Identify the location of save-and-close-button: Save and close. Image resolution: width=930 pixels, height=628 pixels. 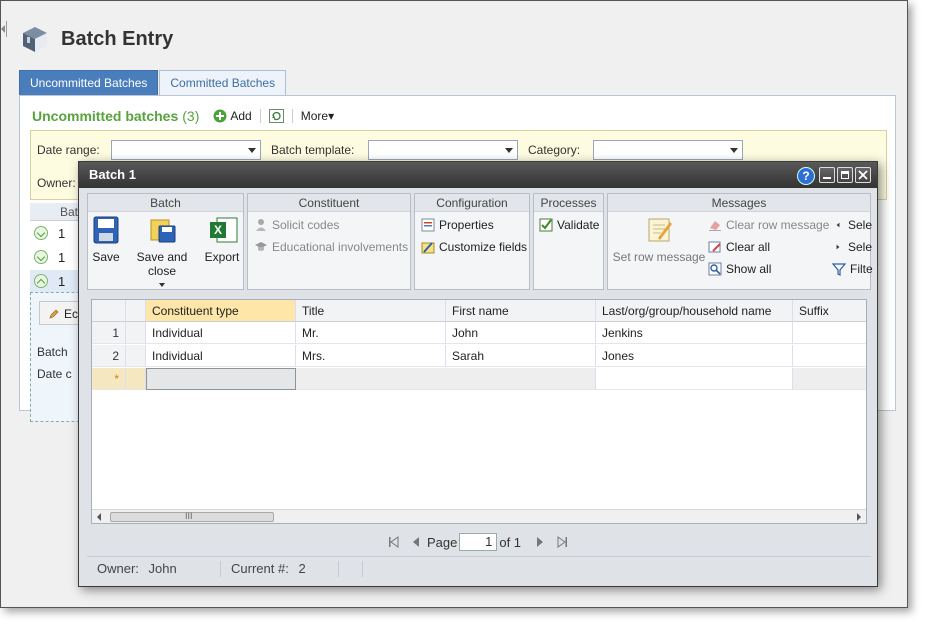
(162, 251).